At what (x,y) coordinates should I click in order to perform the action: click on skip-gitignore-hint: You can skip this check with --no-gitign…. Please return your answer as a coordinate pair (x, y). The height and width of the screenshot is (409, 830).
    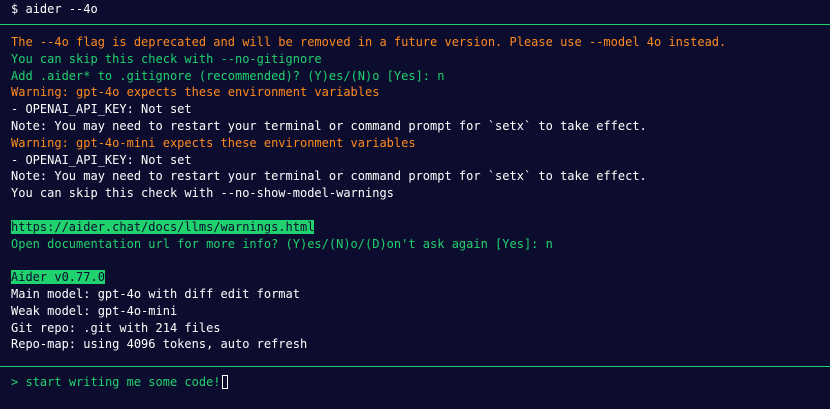
    Looking at the image, I should click on (166, 58).